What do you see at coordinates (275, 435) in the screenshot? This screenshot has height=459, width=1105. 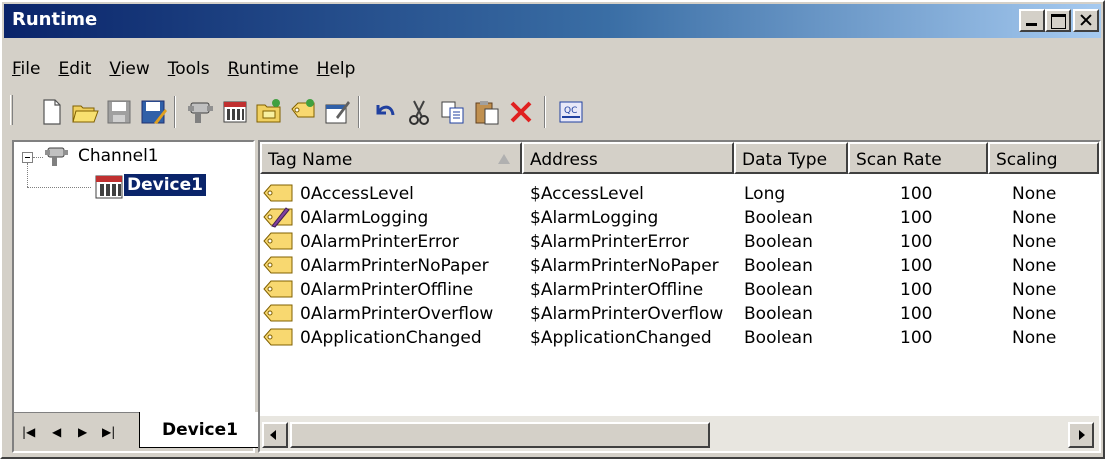 I see `scroll-left-button` at bounding box center [275, 435].